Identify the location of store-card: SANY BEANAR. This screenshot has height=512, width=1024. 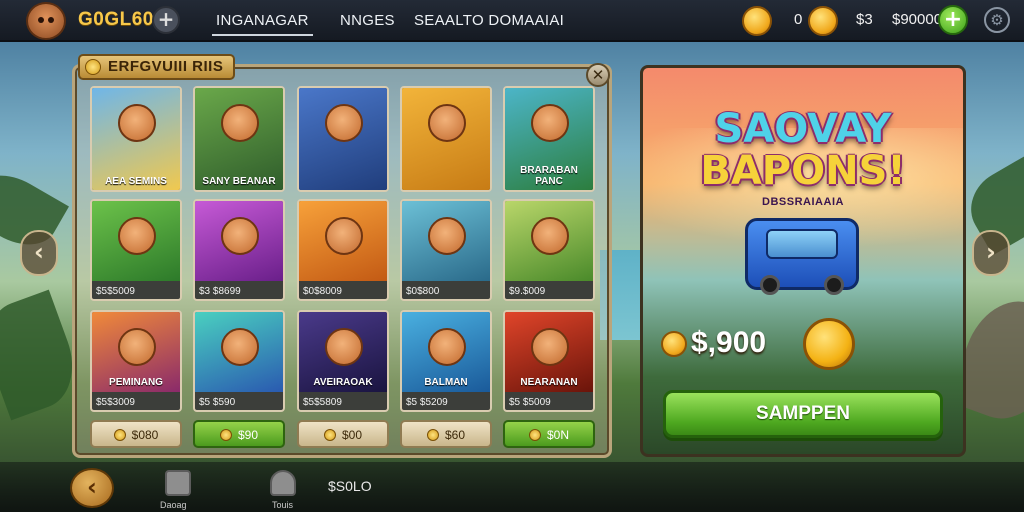
(239, 139).